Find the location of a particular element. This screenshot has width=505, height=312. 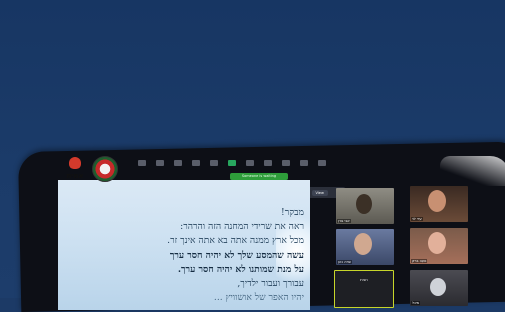

waiting-room-banner: Someone is waiting is located at coordinates (259, 176).